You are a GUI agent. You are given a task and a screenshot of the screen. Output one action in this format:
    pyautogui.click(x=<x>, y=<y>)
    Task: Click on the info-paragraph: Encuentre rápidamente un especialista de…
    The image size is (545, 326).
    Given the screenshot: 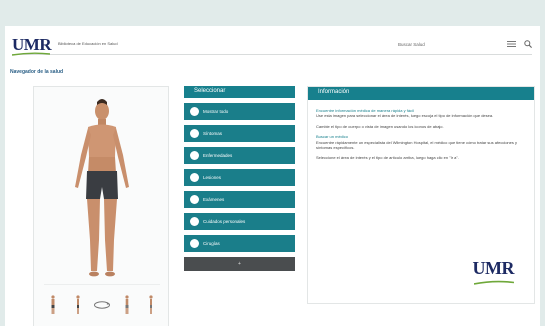 What is the action you would take?
    pyautogui.click(x=416, y=145)
    